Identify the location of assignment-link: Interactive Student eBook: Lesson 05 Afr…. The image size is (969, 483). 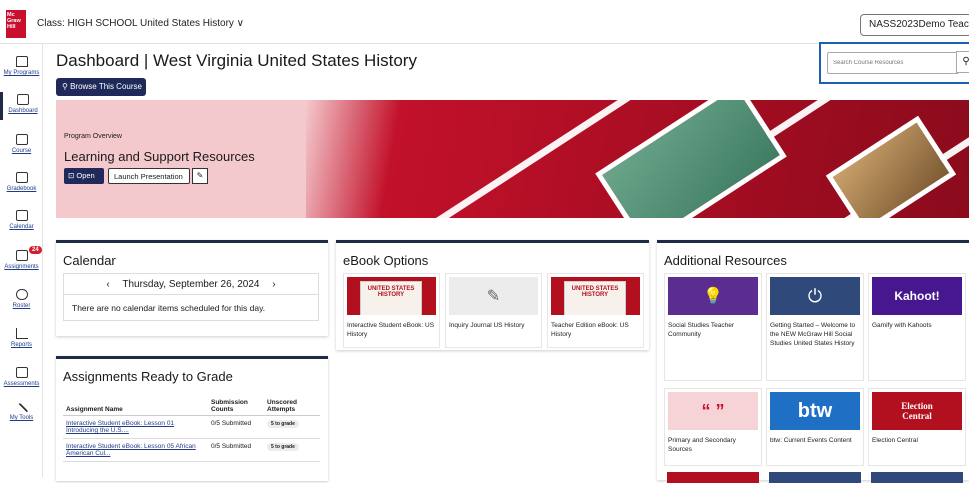
(131, 450).